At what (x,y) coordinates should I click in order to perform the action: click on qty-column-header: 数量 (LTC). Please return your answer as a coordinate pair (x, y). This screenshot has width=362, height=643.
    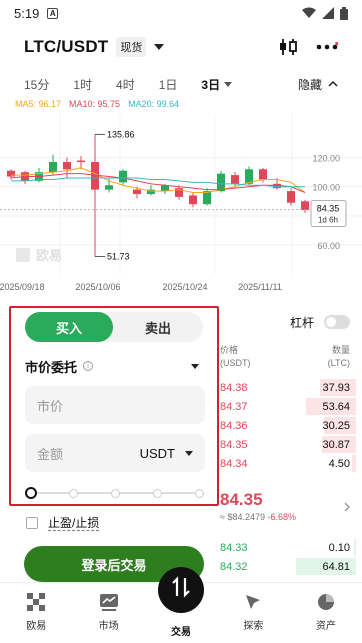
    Looking at the image, I should click on (339, 357).